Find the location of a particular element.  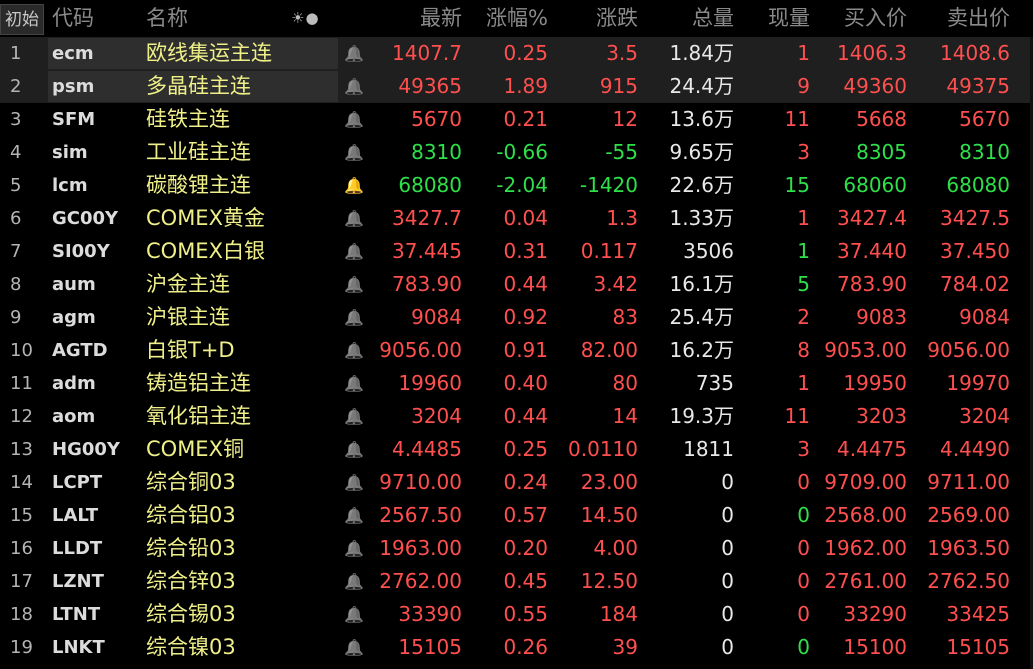

row-ask: 4.4490 is located at coordinates (975, 449).